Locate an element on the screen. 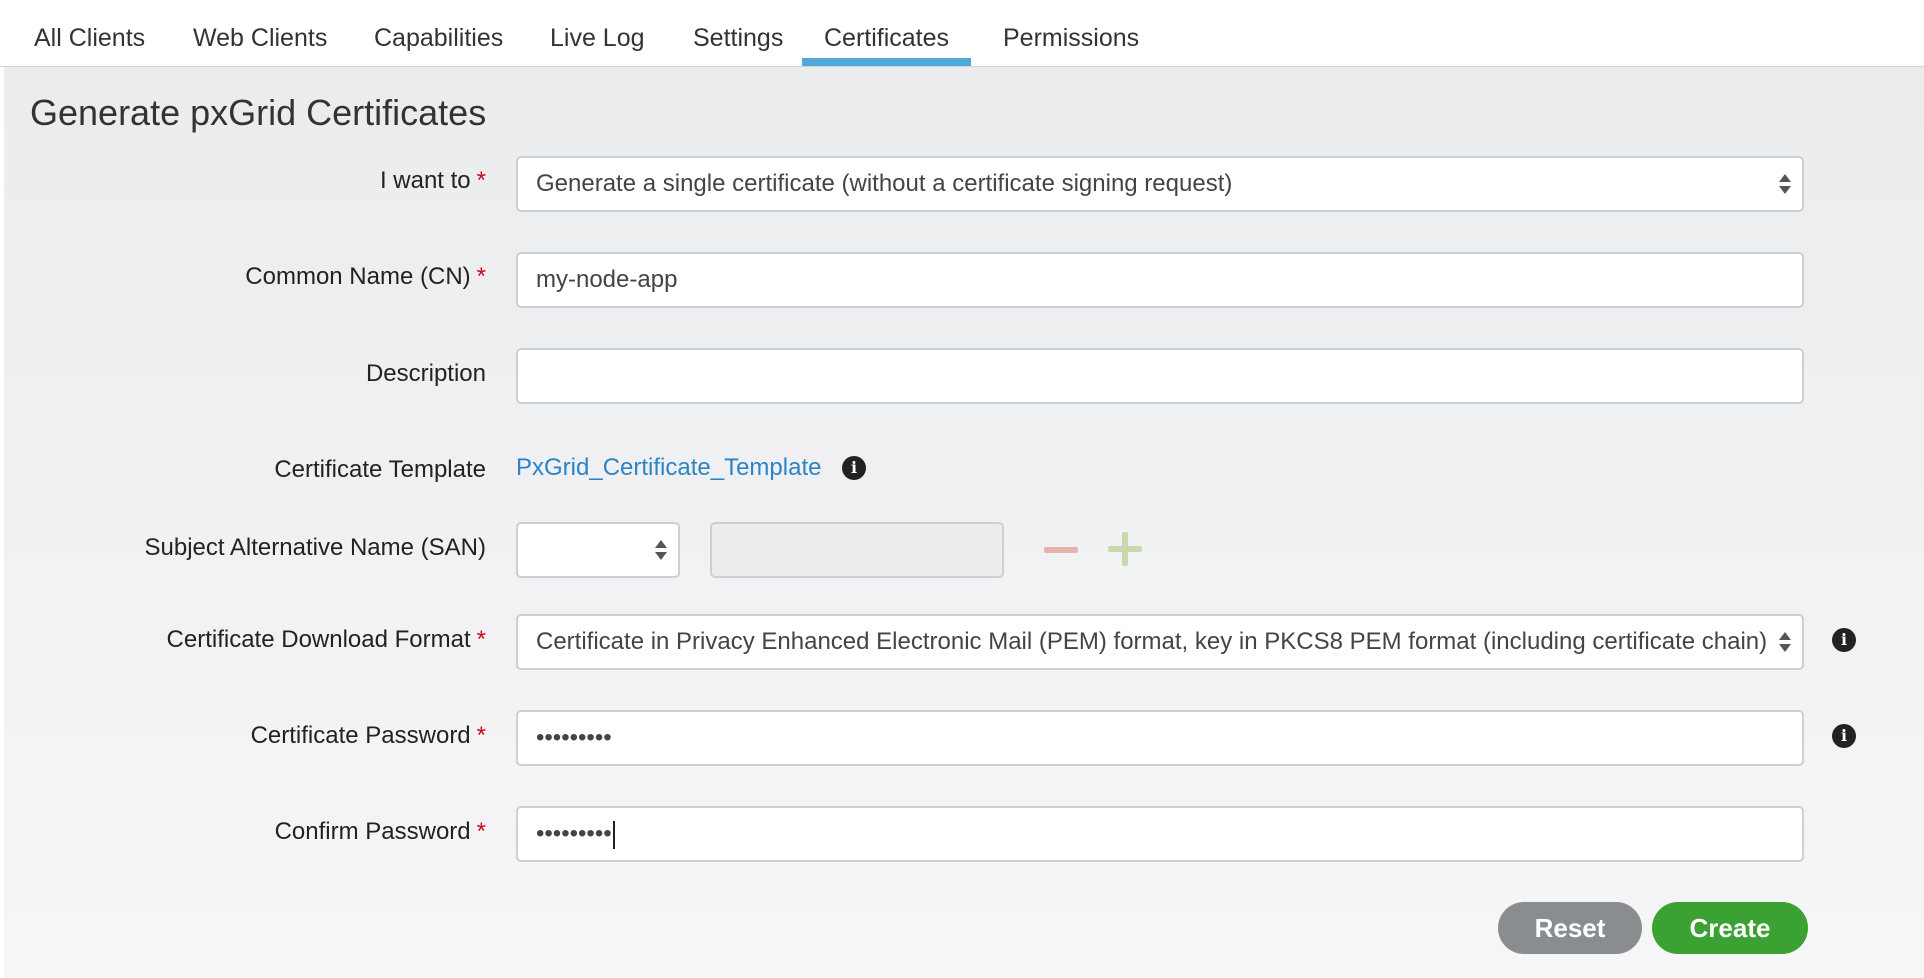 The image size is (1924, 978). remove-san-icon is located at coordinates (1061, 550).